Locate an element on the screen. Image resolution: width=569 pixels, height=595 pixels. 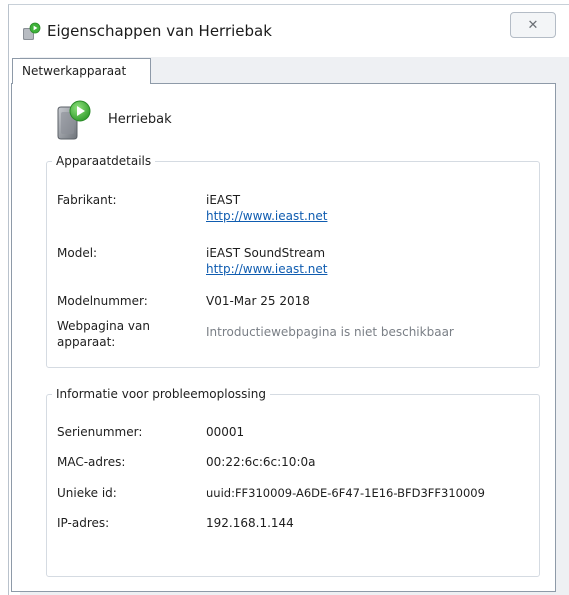
title-bar: Eigenschappen van Herriebak ✕ is located at coordinates (289, 31).